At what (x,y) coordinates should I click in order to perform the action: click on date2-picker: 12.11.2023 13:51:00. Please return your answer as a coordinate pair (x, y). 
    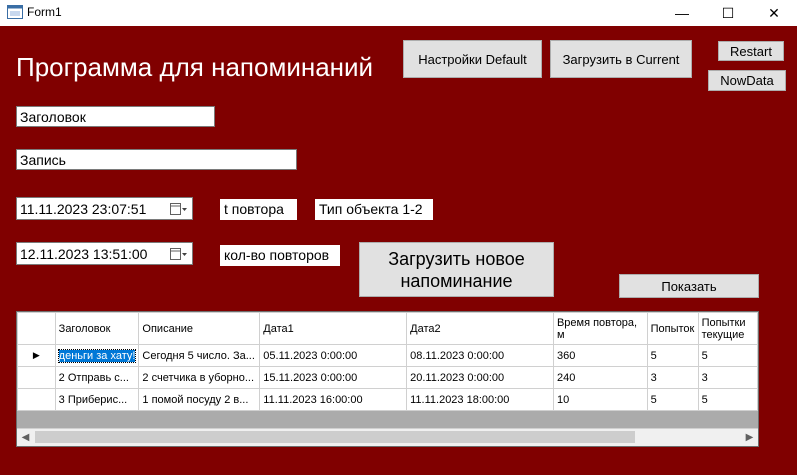
    Looking at the image, I should click on (104, 253).